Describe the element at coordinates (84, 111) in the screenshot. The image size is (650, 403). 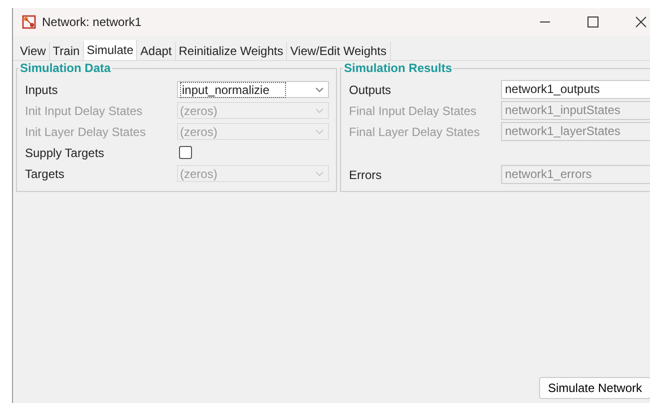
I see `field-label: Init Input Delay States` at that location.